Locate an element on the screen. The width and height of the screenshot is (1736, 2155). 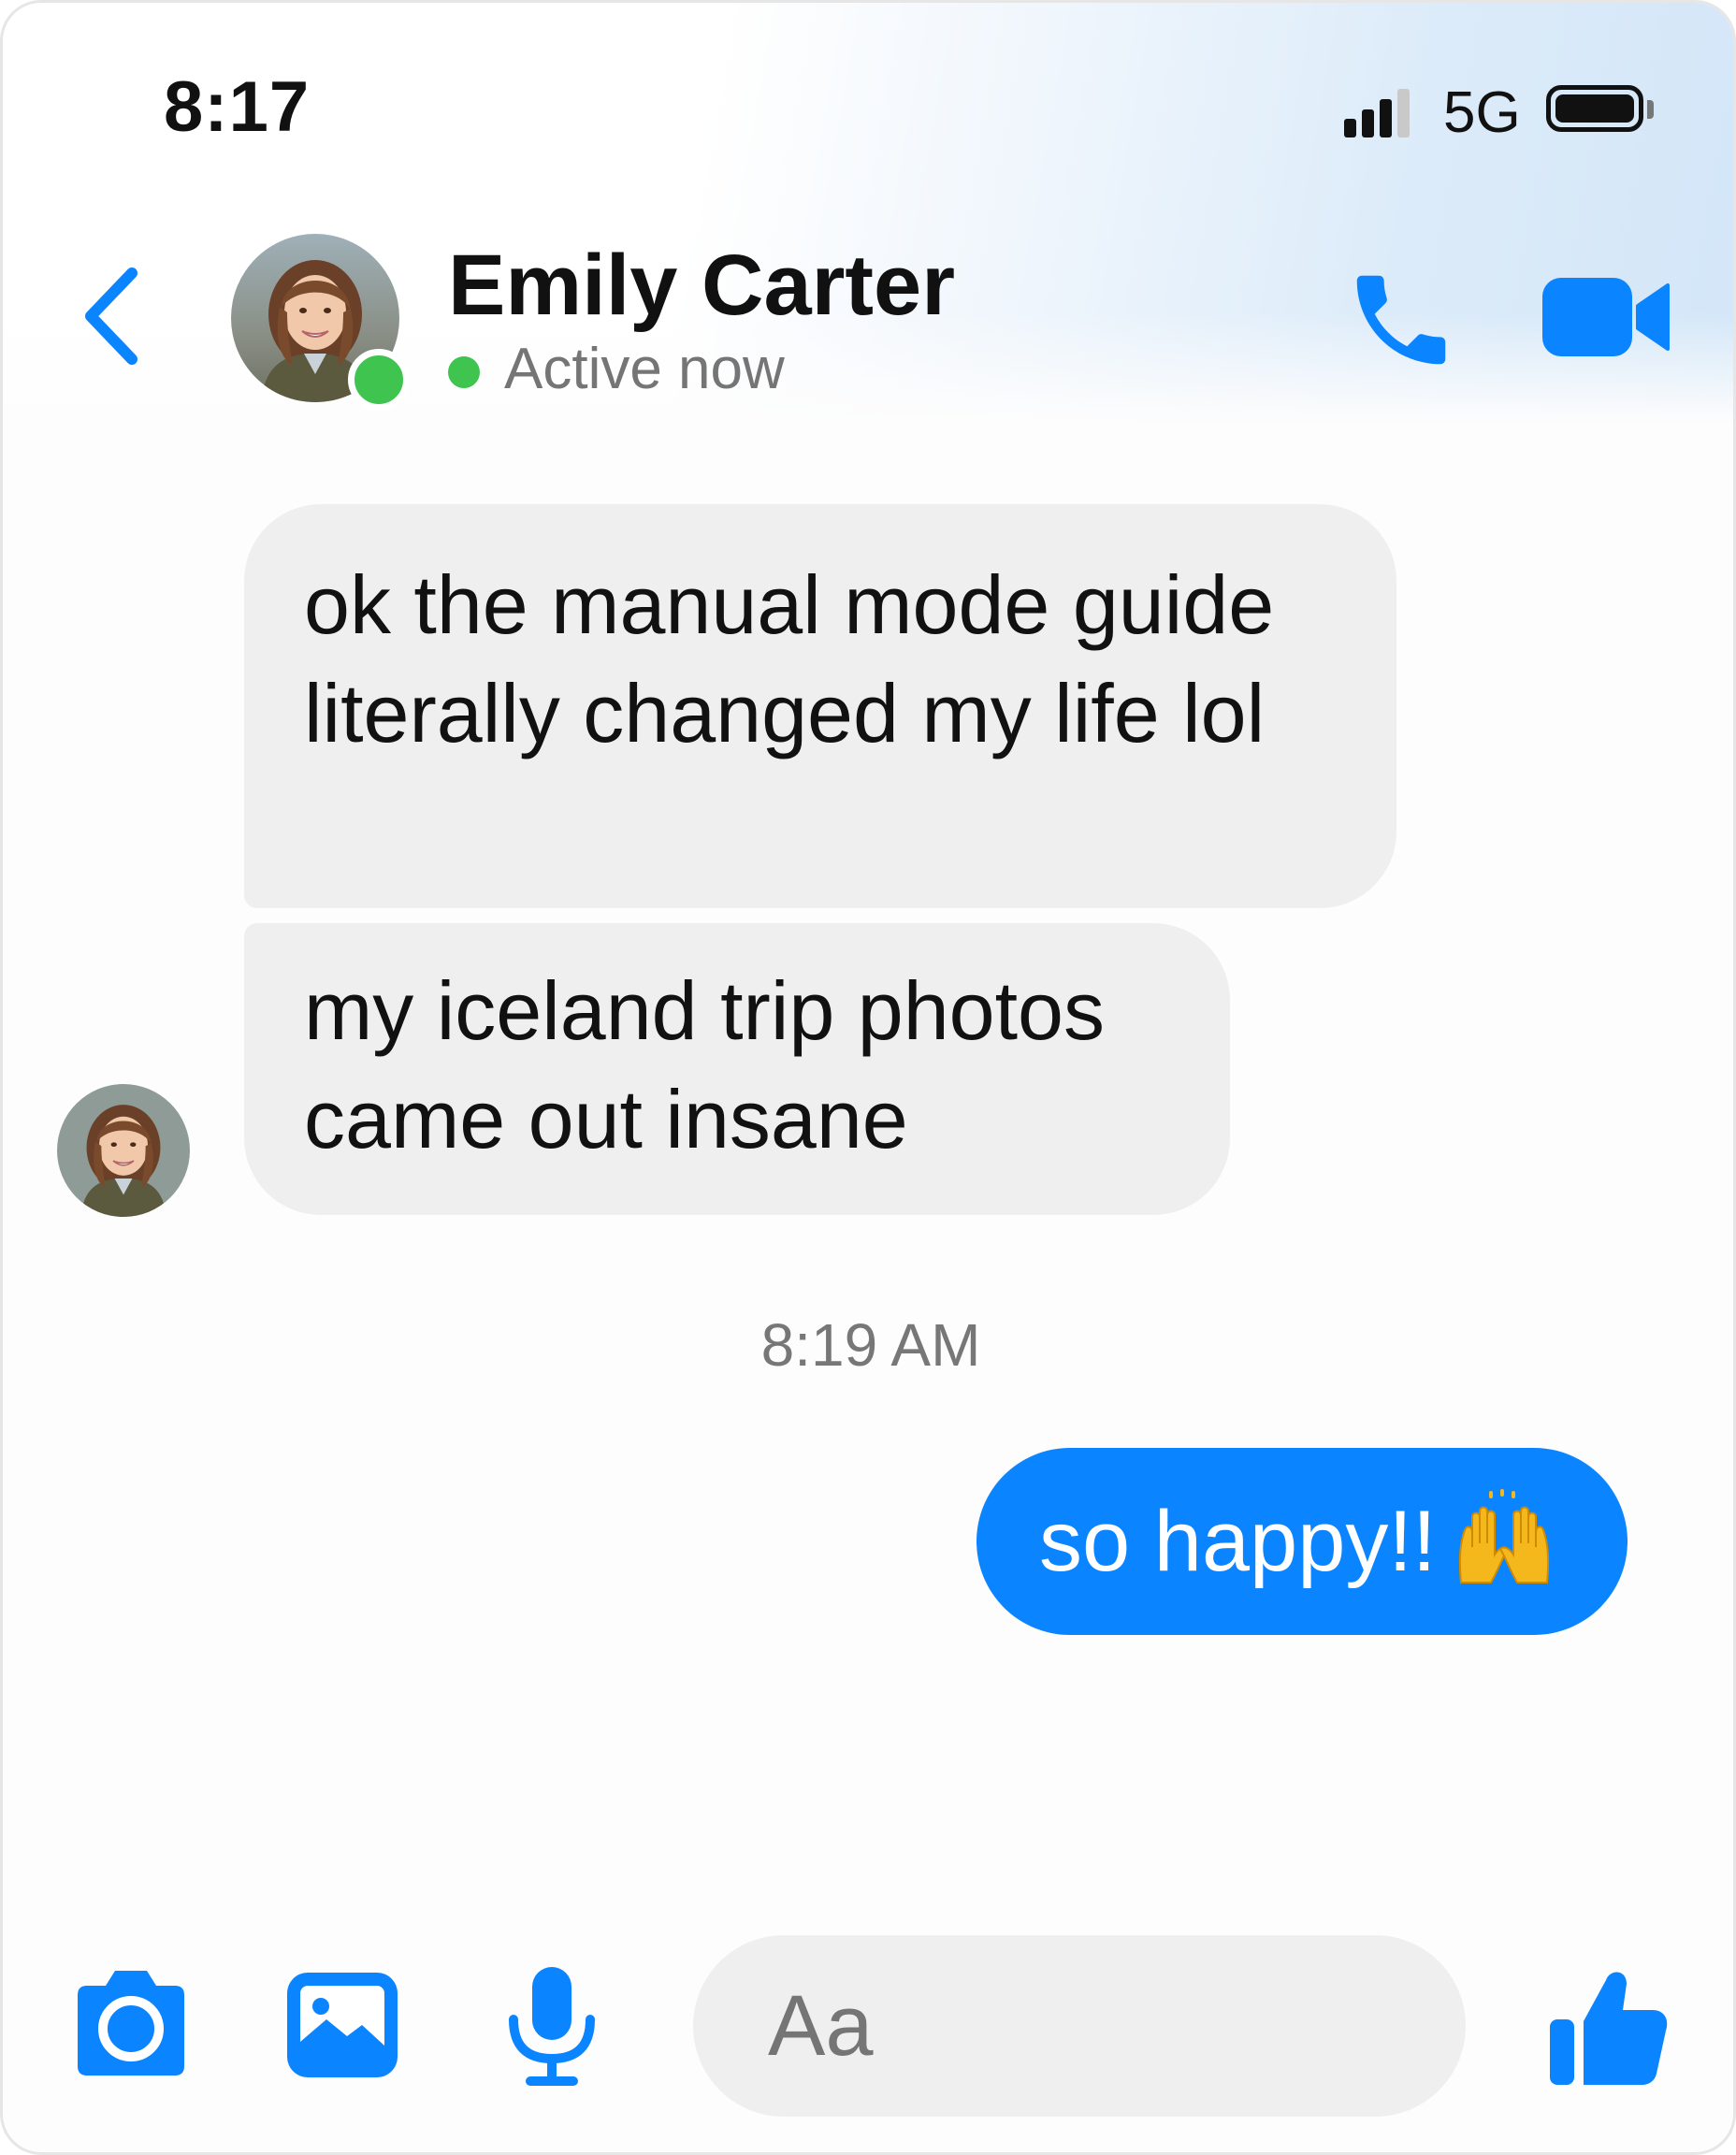
message-text: so happy!! is located at coordinates (1238, 1542).